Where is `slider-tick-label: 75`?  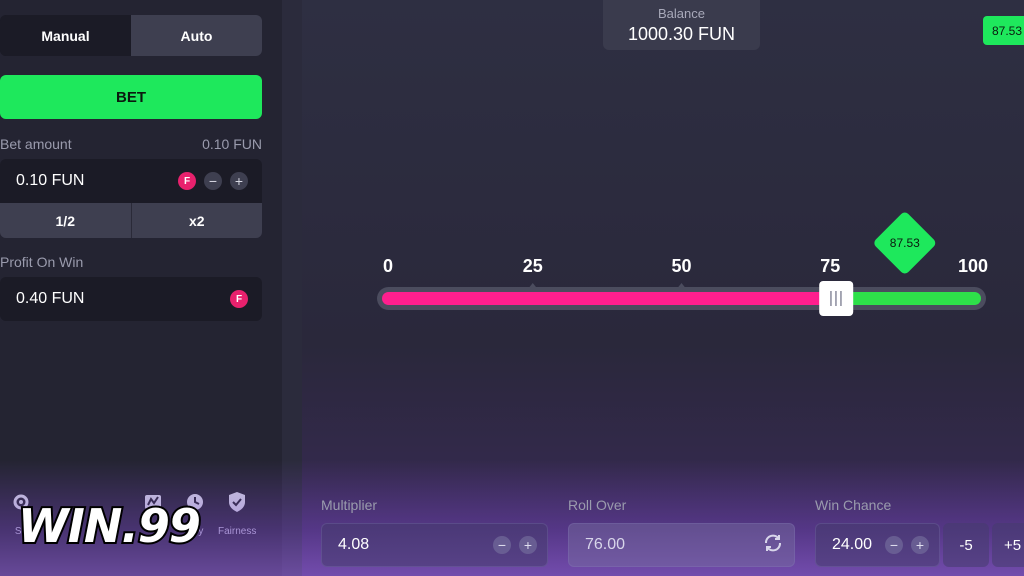
slider-tick-label: 75 is located at coordinates (830, 266).